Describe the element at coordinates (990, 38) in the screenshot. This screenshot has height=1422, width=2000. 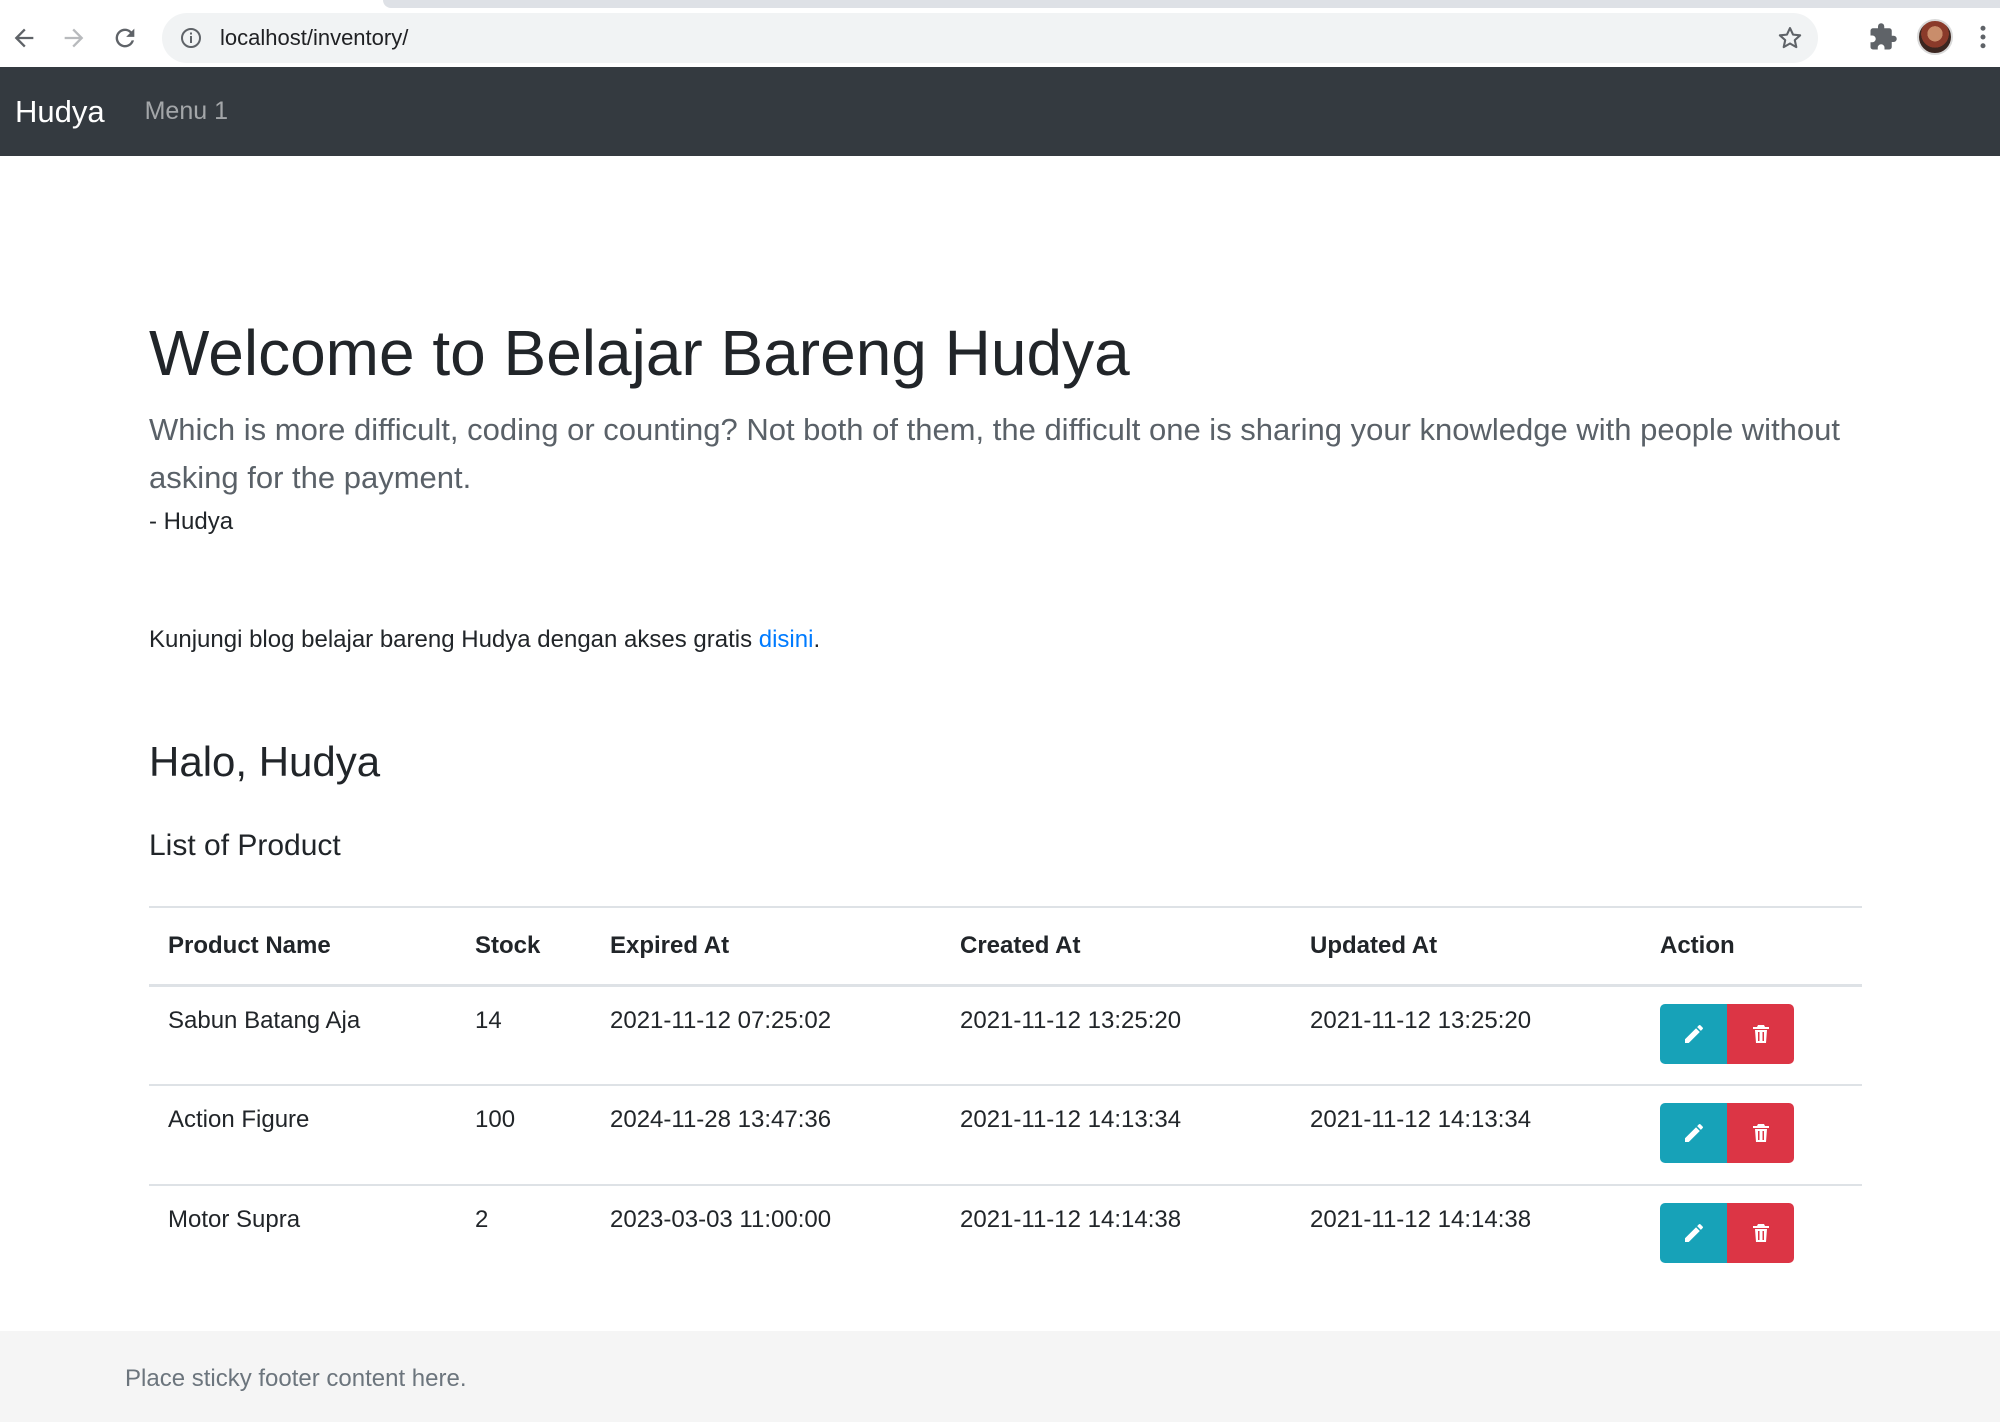
I see `address-bar: localhost/inventory/` at that location.